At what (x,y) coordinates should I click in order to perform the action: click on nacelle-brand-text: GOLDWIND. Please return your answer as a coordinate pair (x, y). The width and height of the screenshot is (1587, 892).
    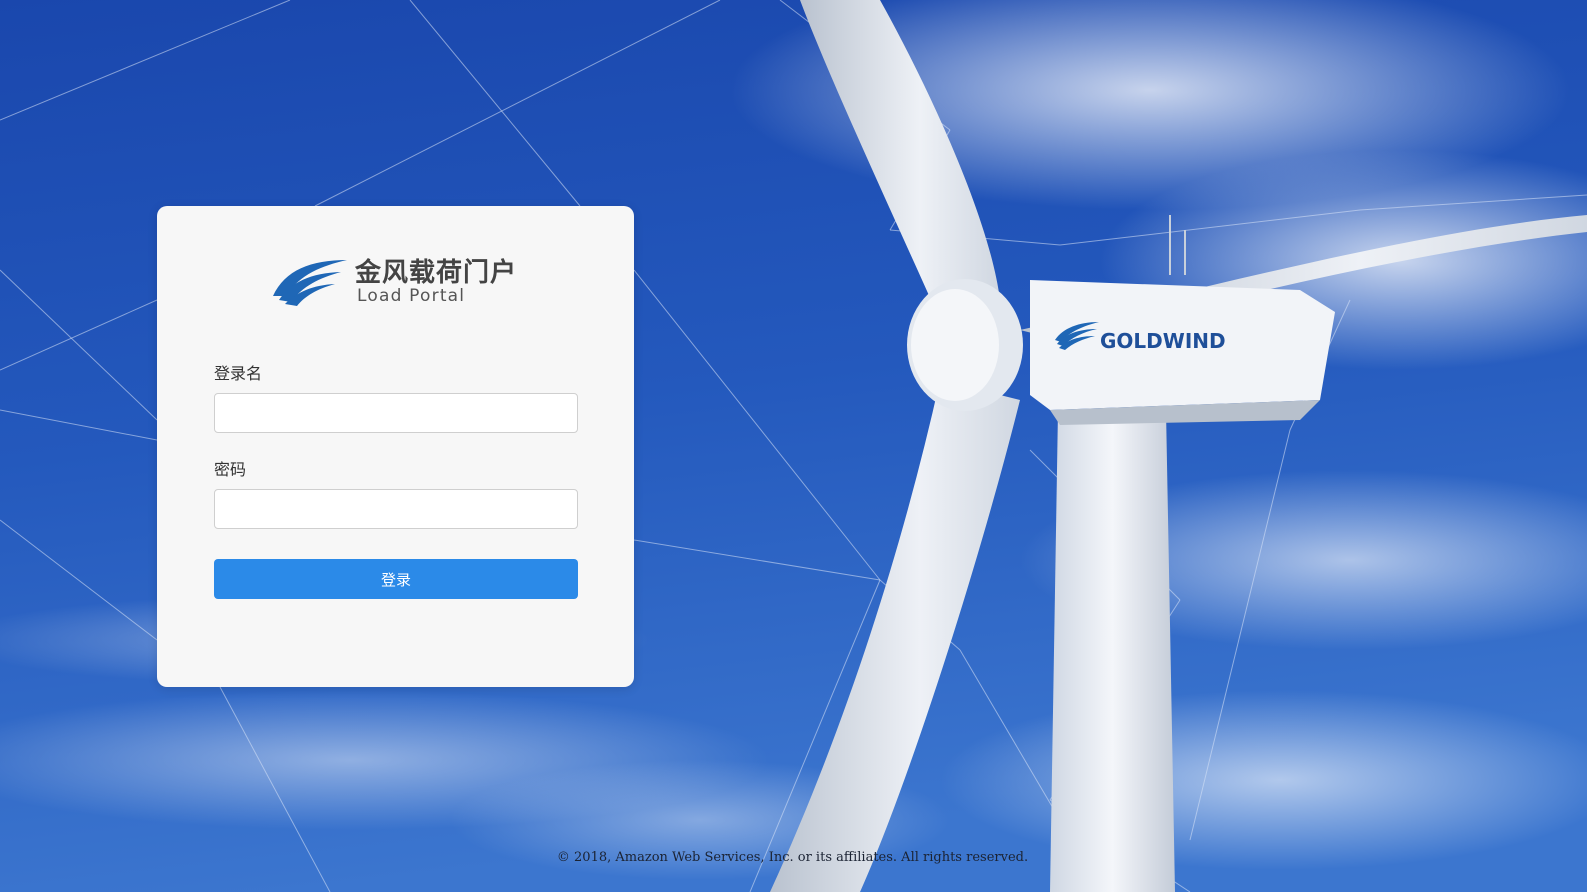
    Looking at the image, I should click on (1163, 341).